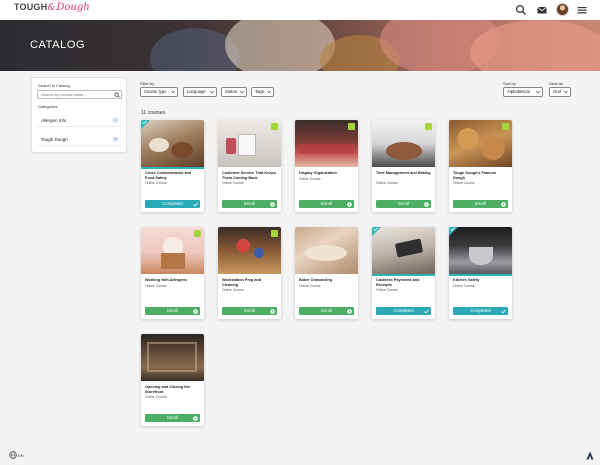 The image size is (600, 465). I want to click on tags-filter: Tags, so click(262, 92).